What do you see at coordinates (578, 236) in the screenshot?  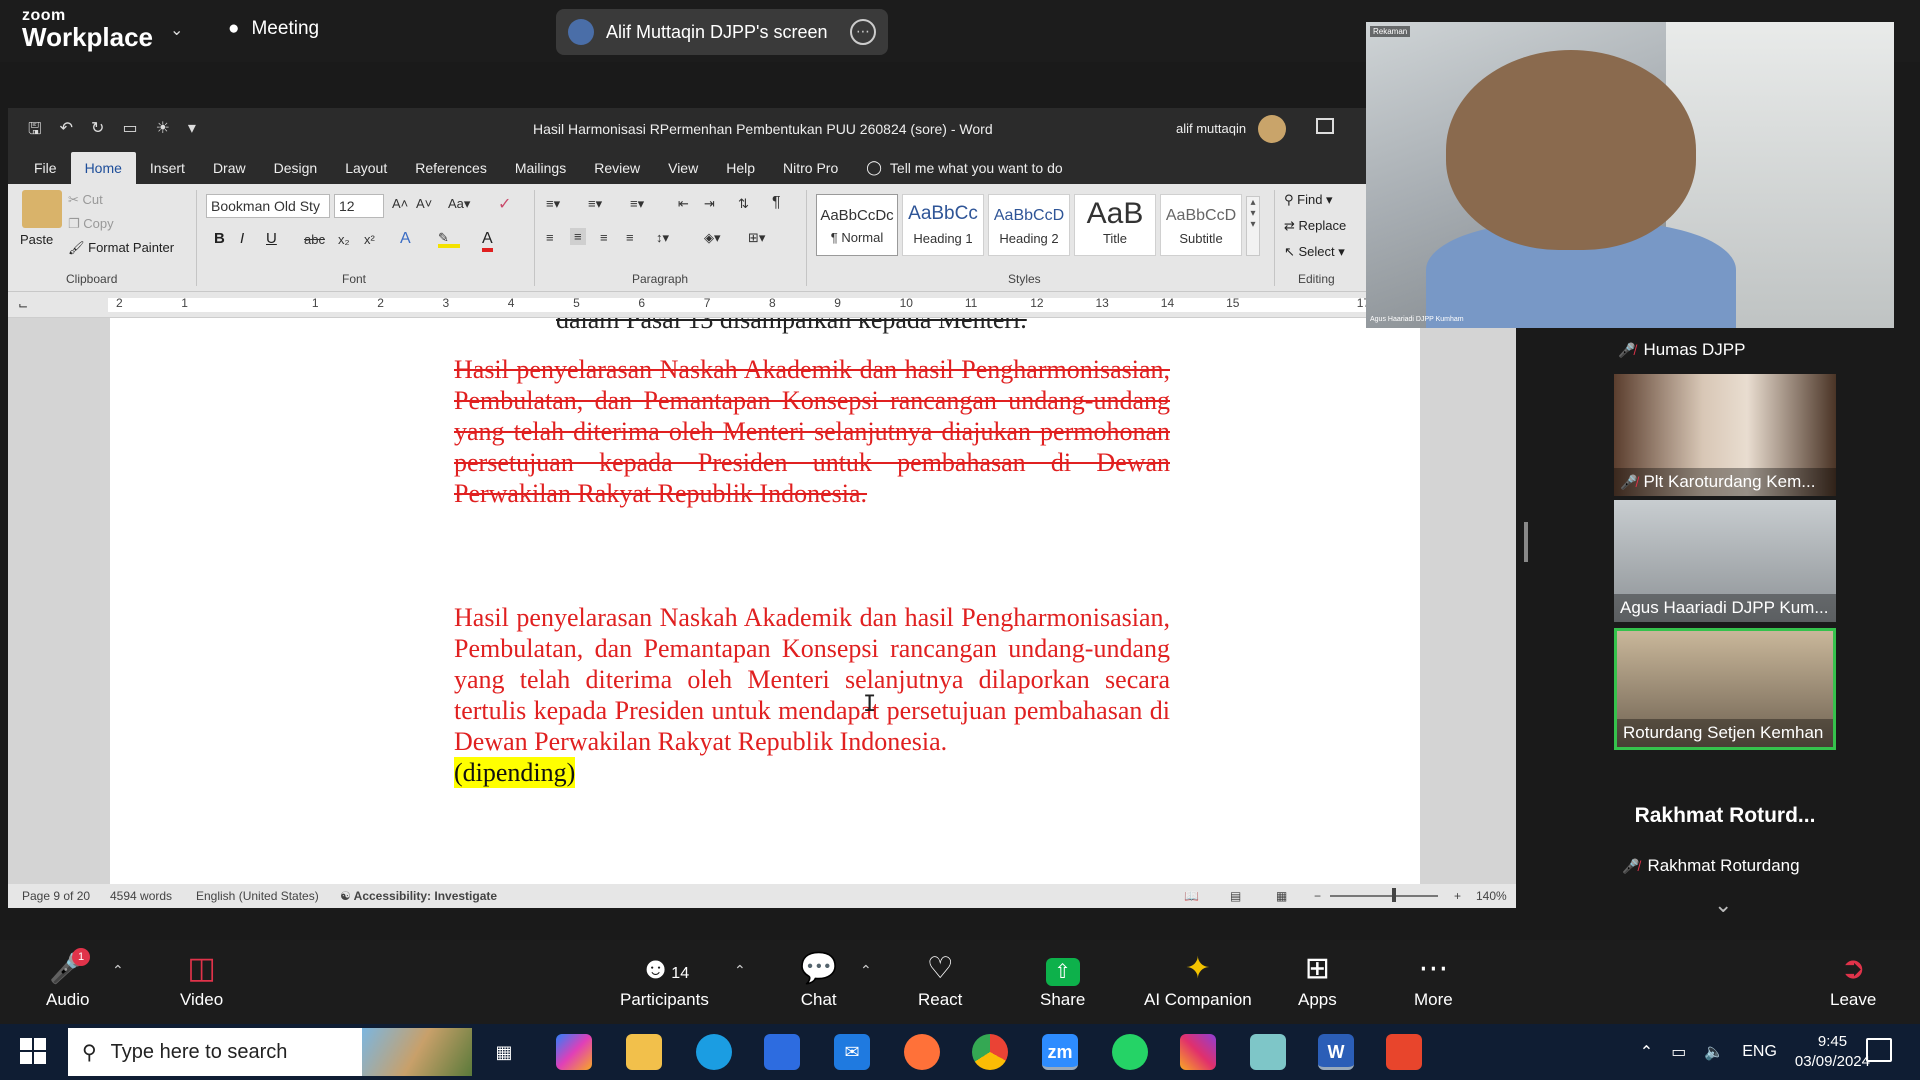 I see `align-center-icon: ≡` at bounding box center [578, 236].